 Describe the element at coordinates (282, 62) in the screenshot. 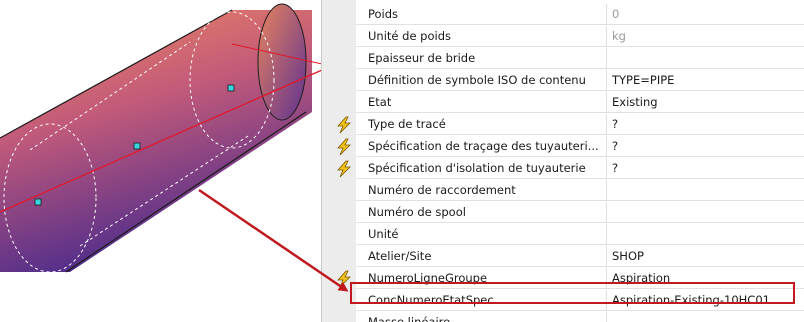

I see `pipe-end-cap` at that location.